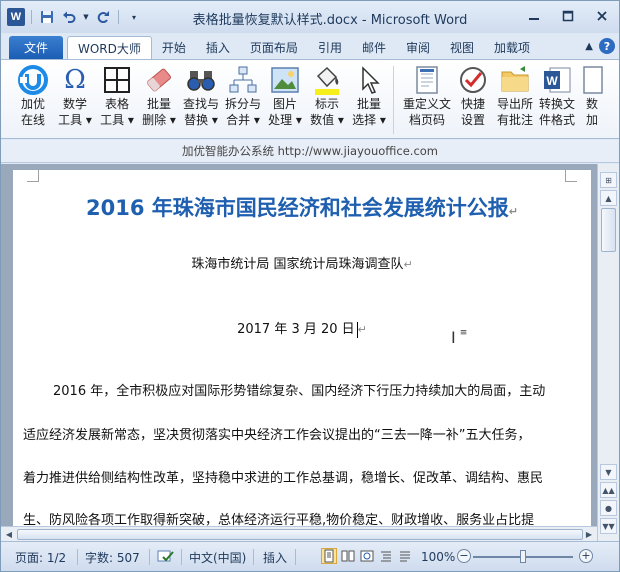  Describe the element at coordinates (369, 80) in the screenshot. I see `cursor-arrow-icon` at that location.